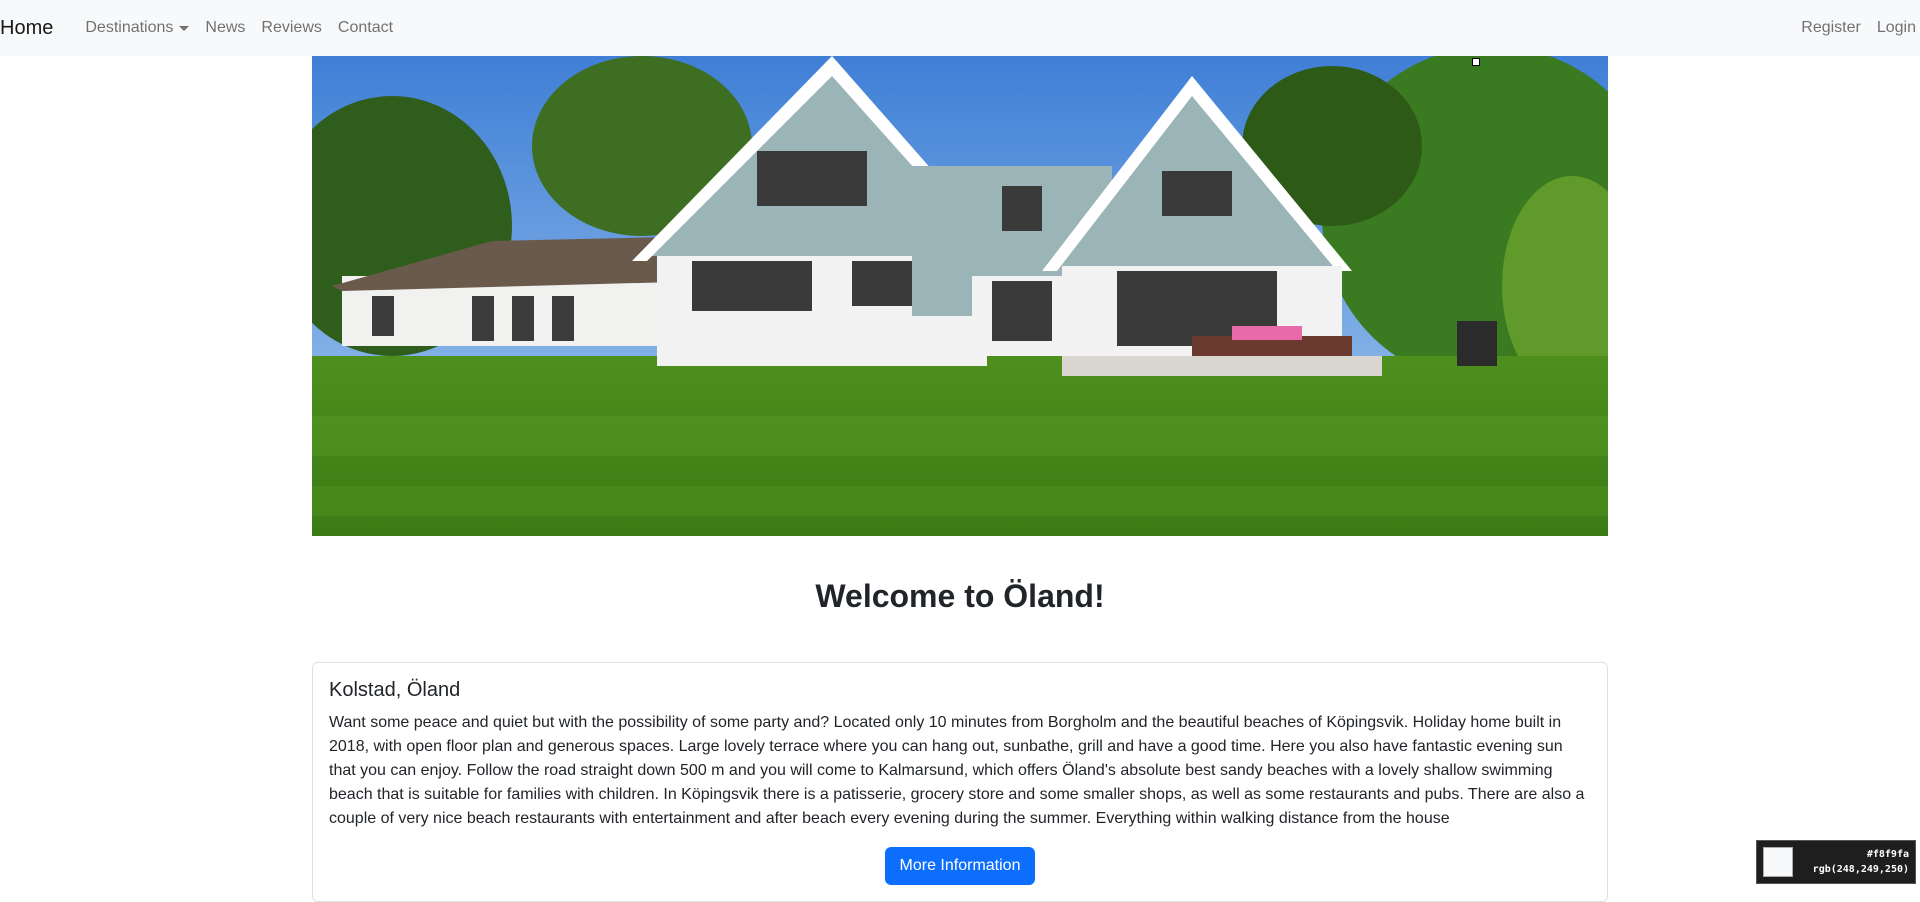 This screenshot has height=902, width=1920. Describe the element at coordinates (1887, 854) in the screenshot. I see `color-hex: #f8f9fa` at that location.